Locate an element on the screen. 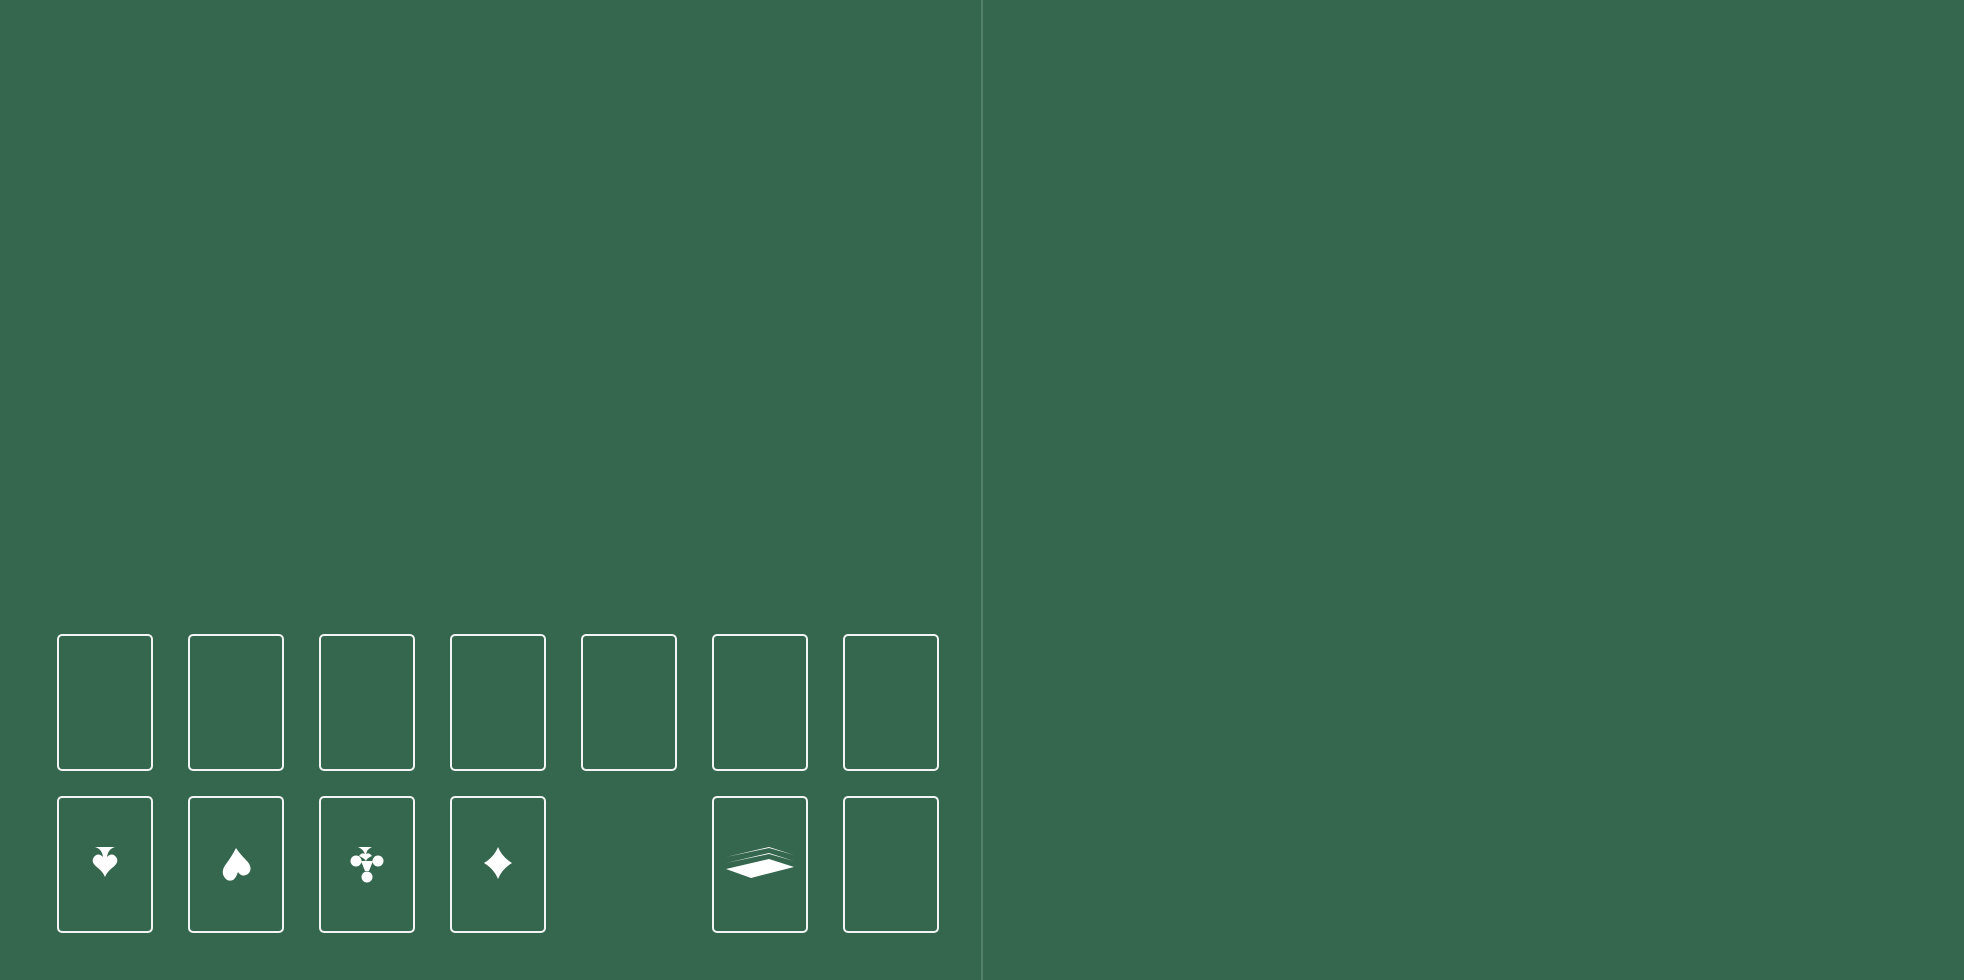  diamond-icon is located at coordinates (498, 862).